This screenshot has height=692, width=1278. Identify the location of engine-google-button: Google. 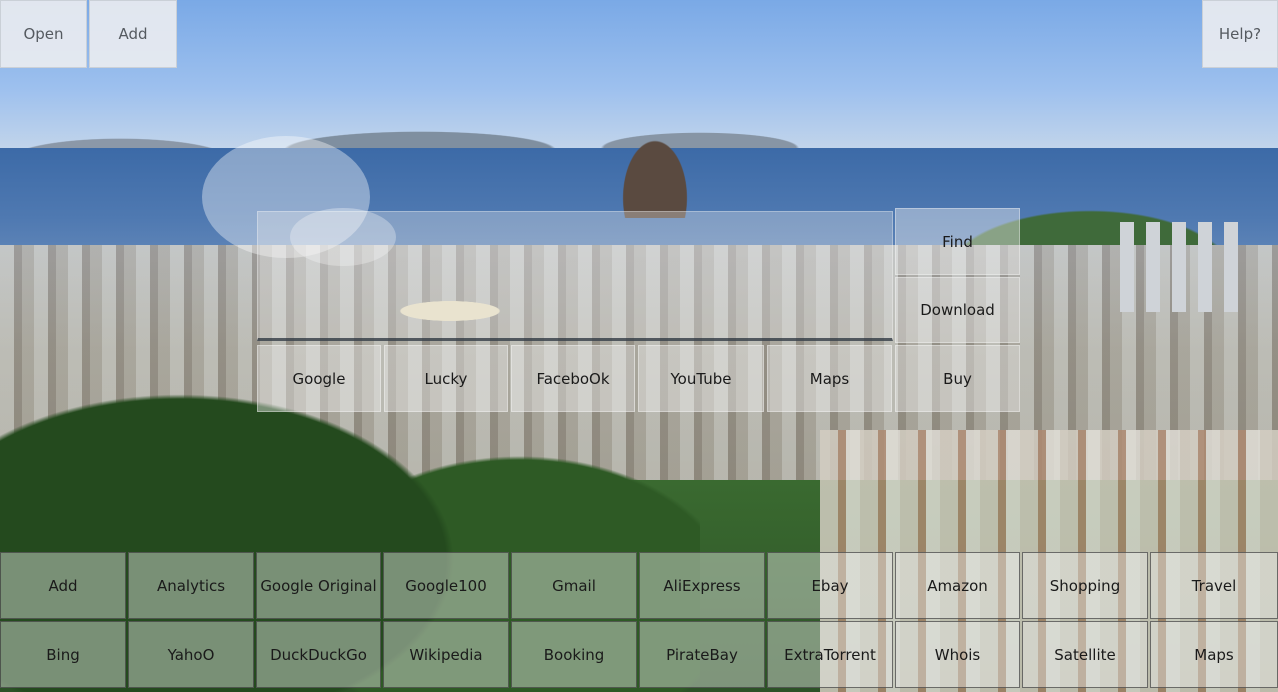
(319, 378).